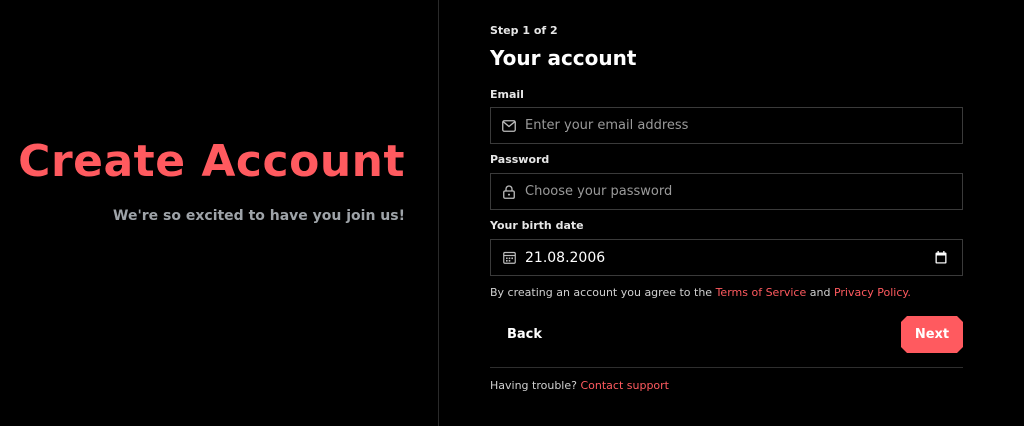 The height and width of the screenshot is (426, 1024). I want to click on lock-icon, so click(509, 191).